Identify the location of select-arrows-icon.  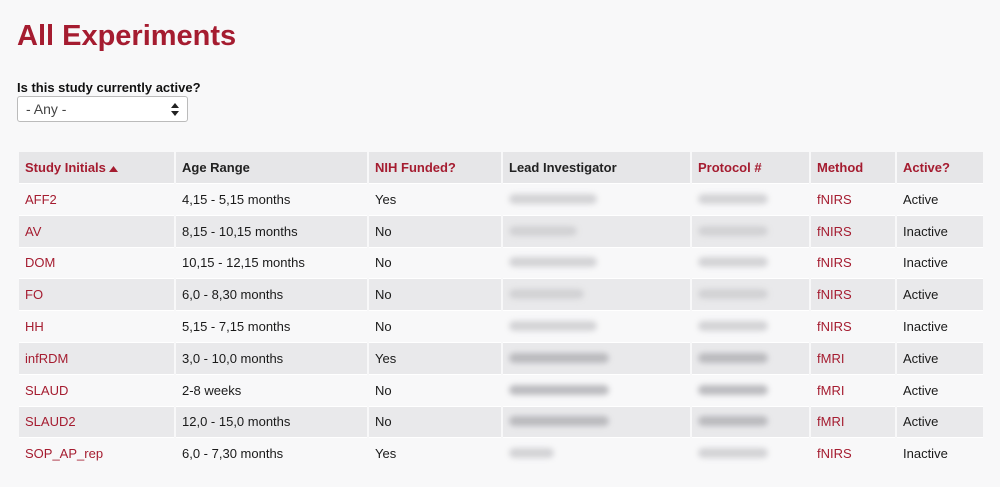
(175, 109).